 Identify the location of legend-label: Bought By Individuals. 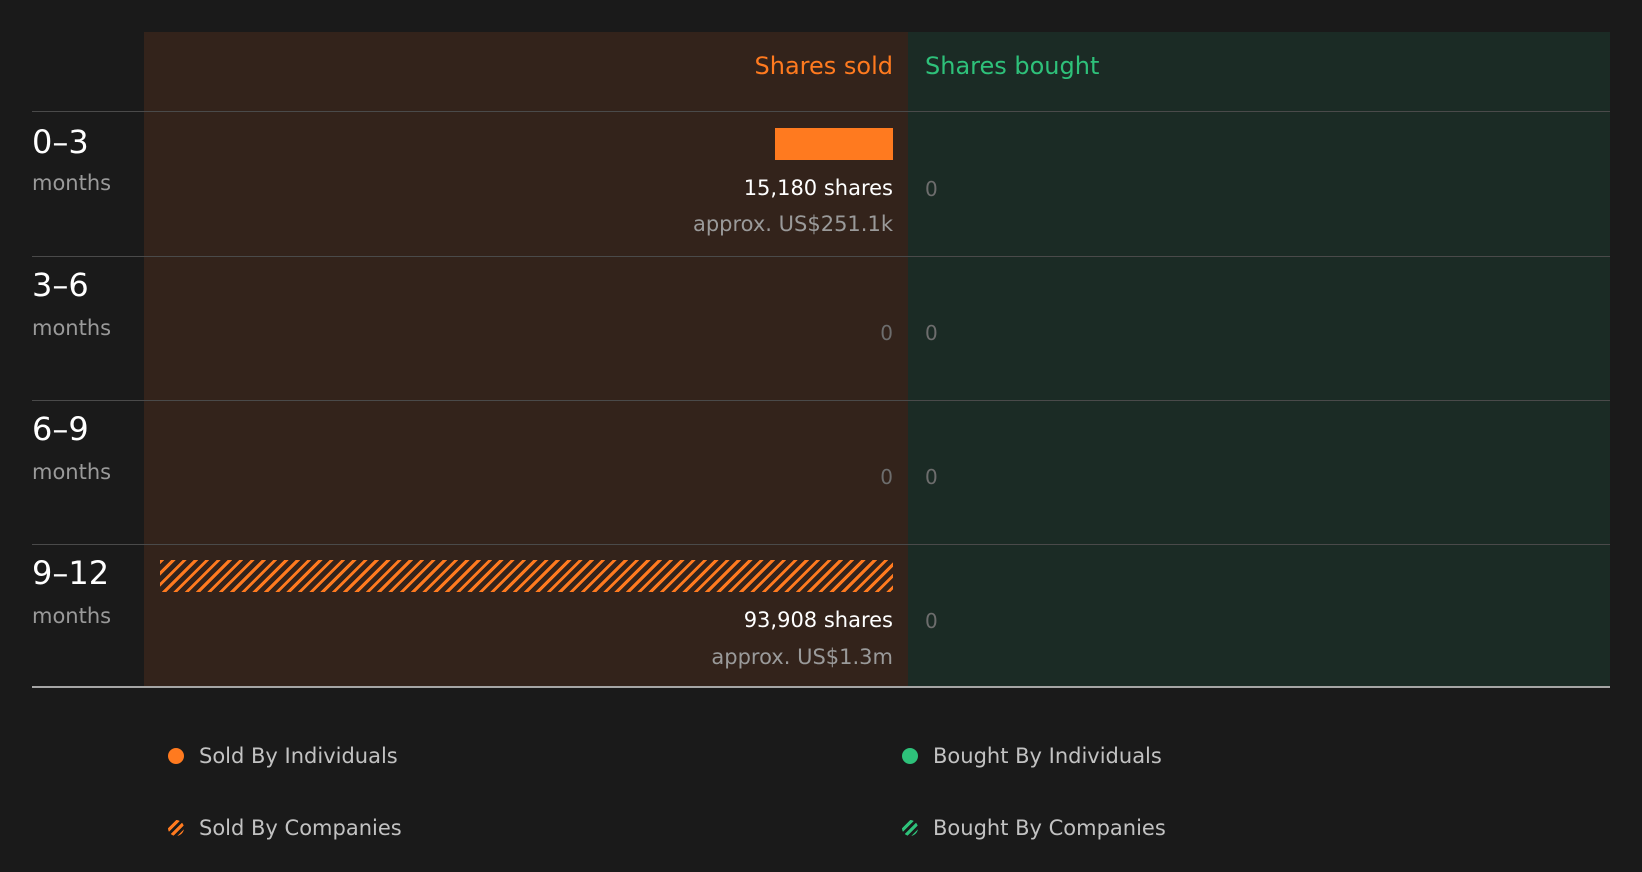
(1047, 756).